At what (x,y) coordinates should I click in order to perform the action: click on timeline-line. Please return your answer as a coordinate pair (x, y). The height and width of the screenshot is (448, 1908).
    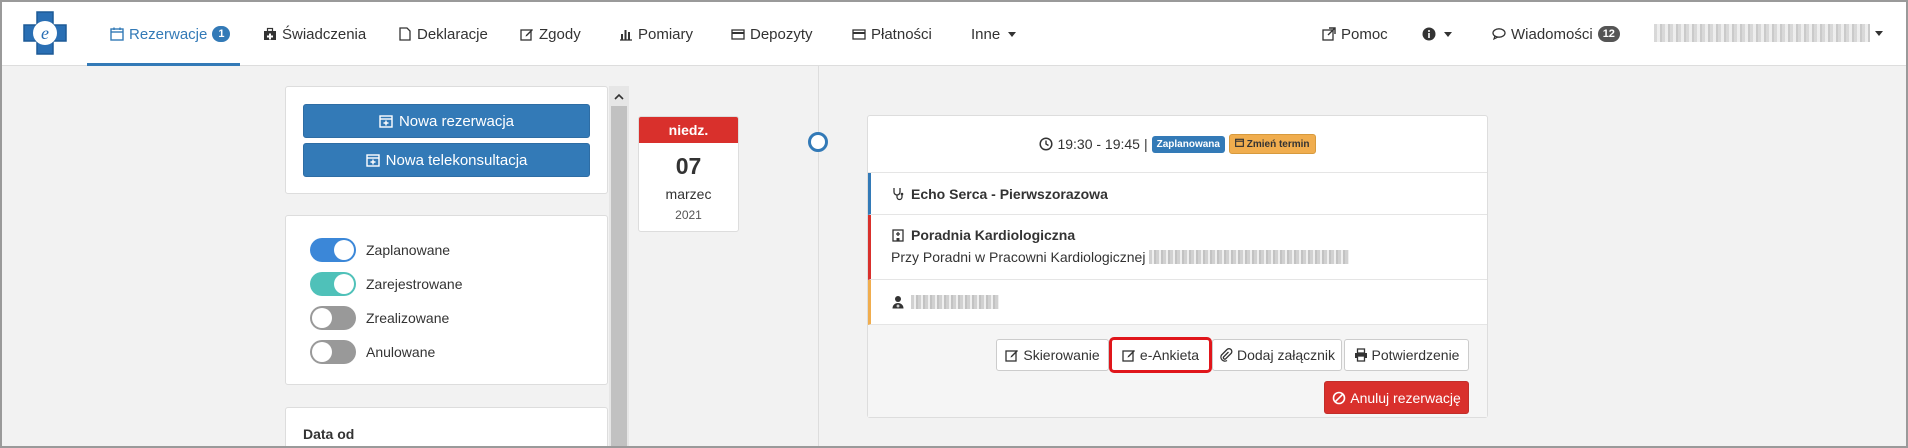
    Looking at the image, I should click on (818, 256).